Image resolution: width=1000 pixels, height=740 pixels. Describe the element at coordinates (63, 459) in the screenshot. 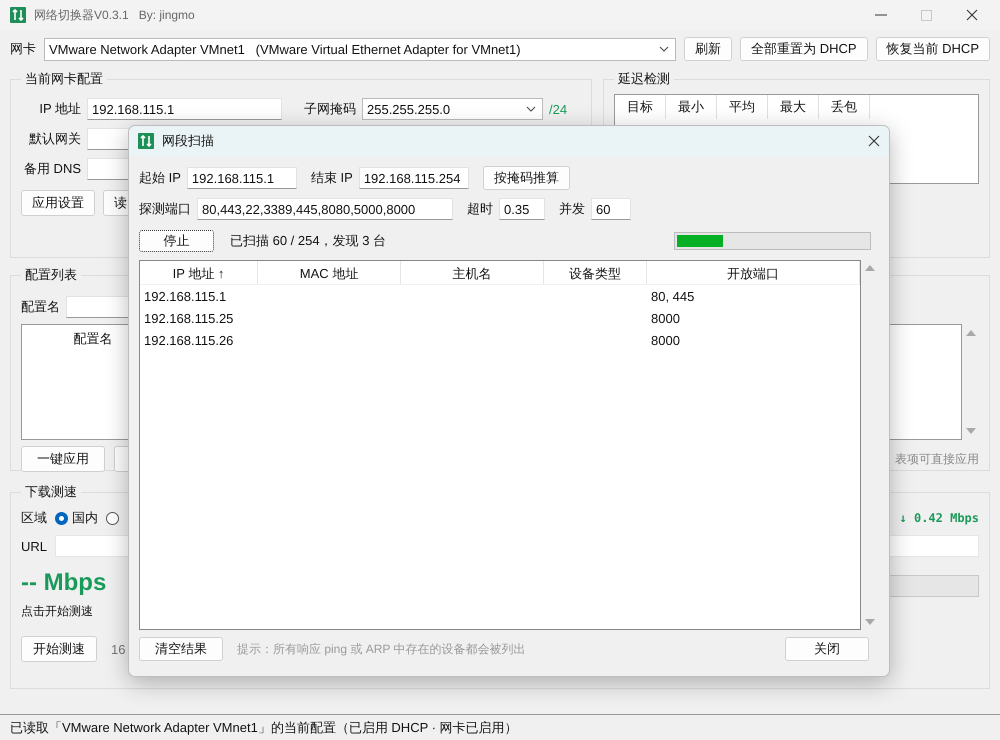

I see `apply-button: 一键应用` at that location.